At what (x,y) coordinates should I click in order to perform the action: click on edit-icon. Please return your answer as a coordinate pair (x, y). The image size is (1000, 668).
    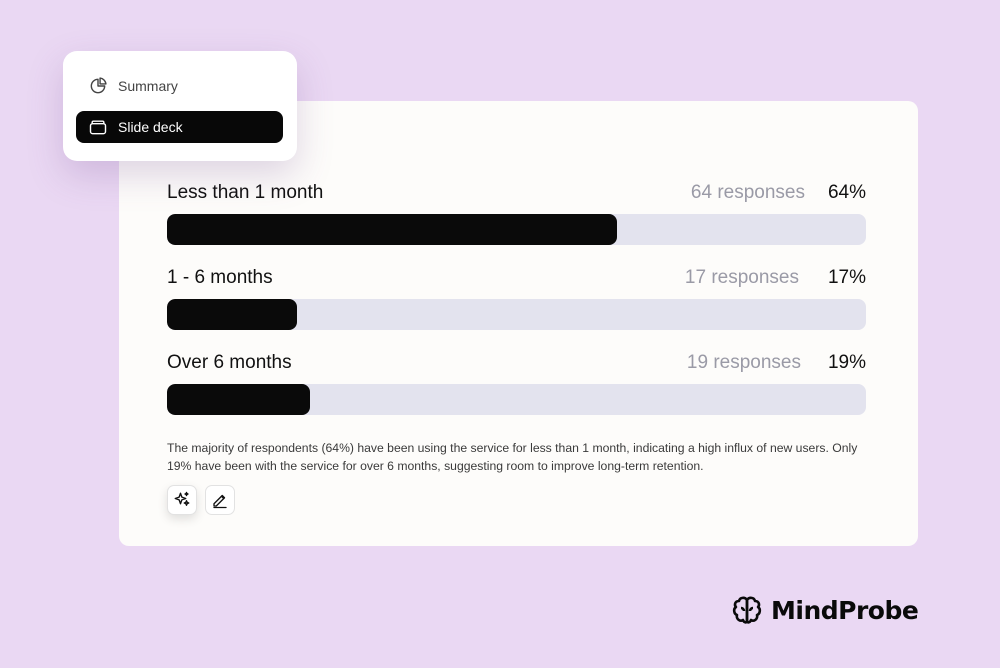
    Looking at the image, I should click on (220, 501).